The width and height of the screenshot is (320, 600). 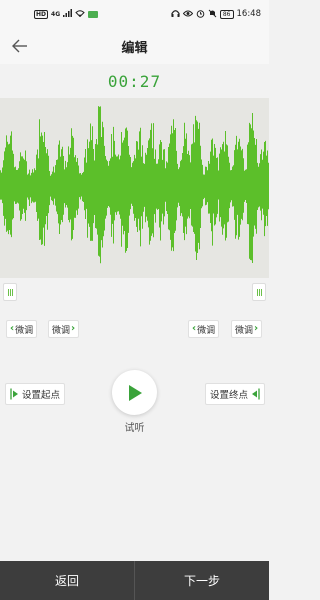 I want to click on battery-indicator: 86, so click(x=226, y=14).